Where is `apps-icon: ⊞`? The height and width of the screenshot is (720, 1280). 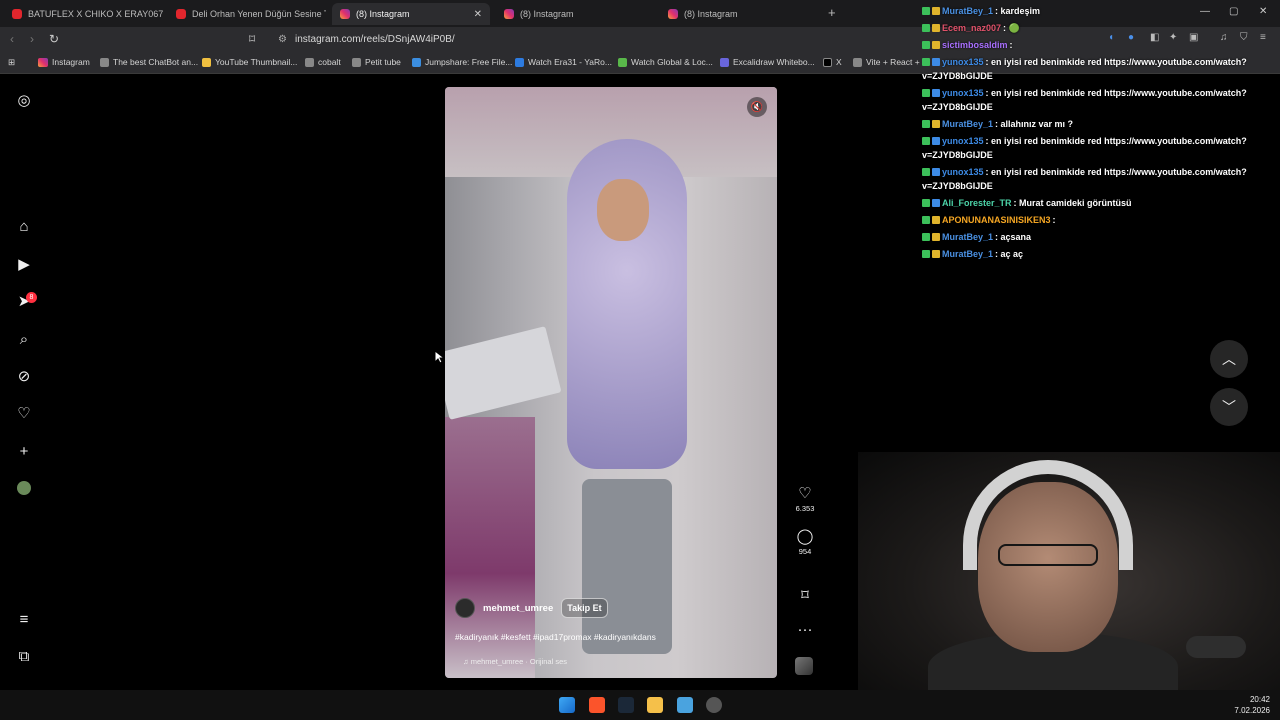 apps-icon: ⊞ is located at coordinates (11, 62).